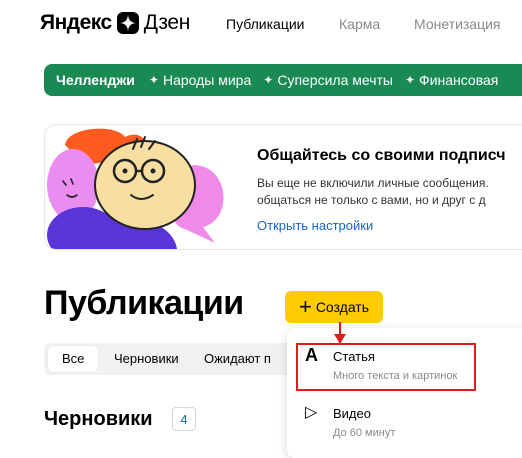 This screenshot has height=458, width=522. I want to click on nav-karma: Карма, so click(359, 24).